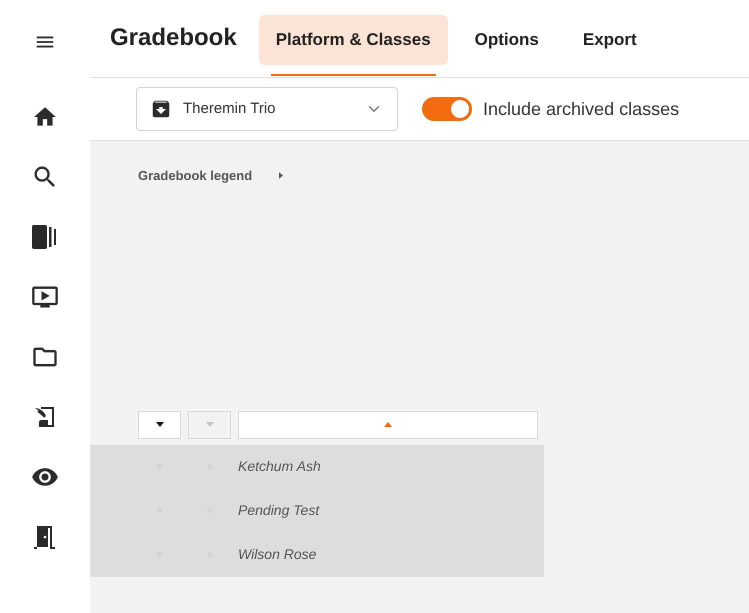 This screenshot has height=613, width=749. I want to click on door-icon, so click(45, 537).